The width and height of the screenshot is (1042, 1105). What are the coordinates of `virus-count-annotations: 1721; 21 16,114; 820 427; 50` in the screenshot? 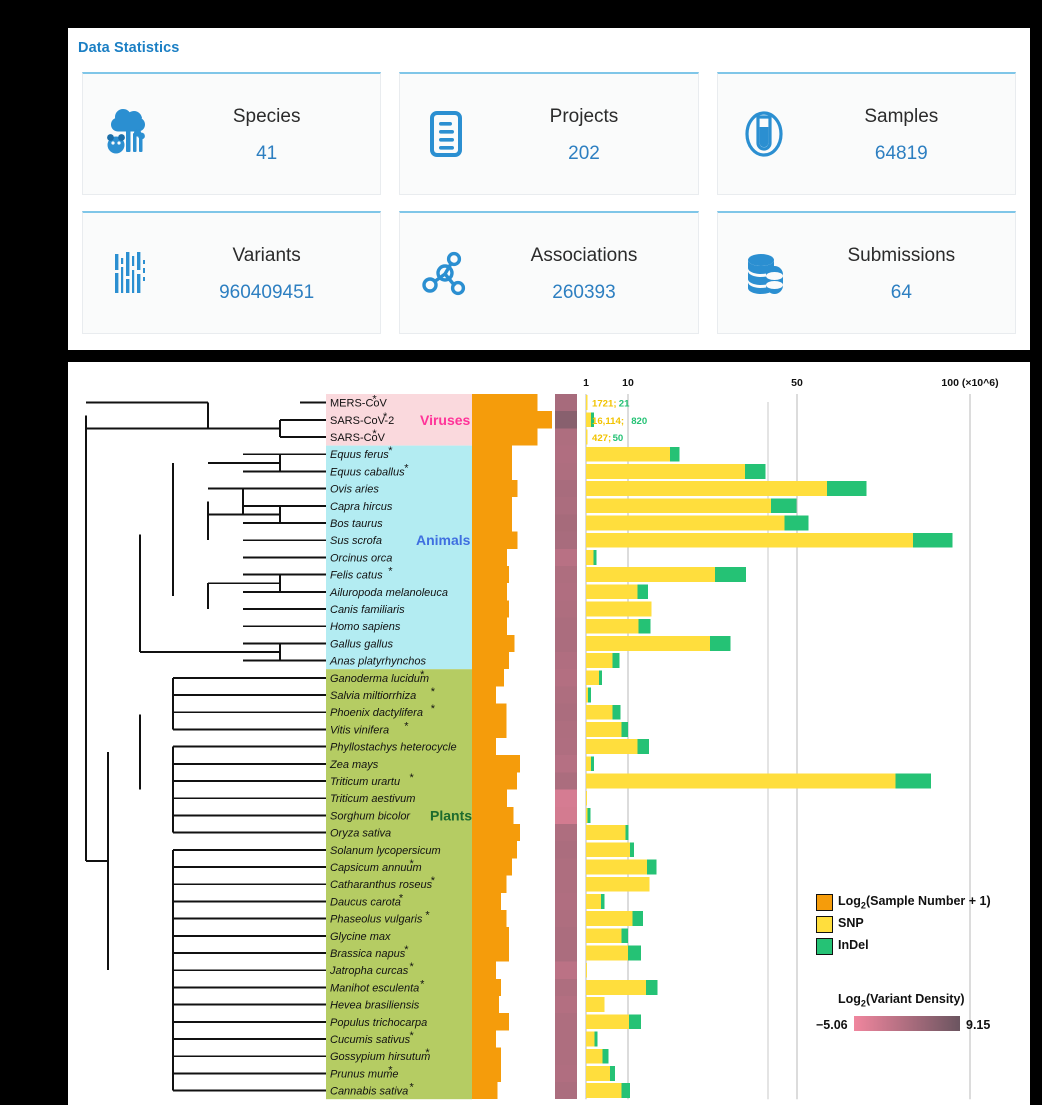 It's located at (619, 421).